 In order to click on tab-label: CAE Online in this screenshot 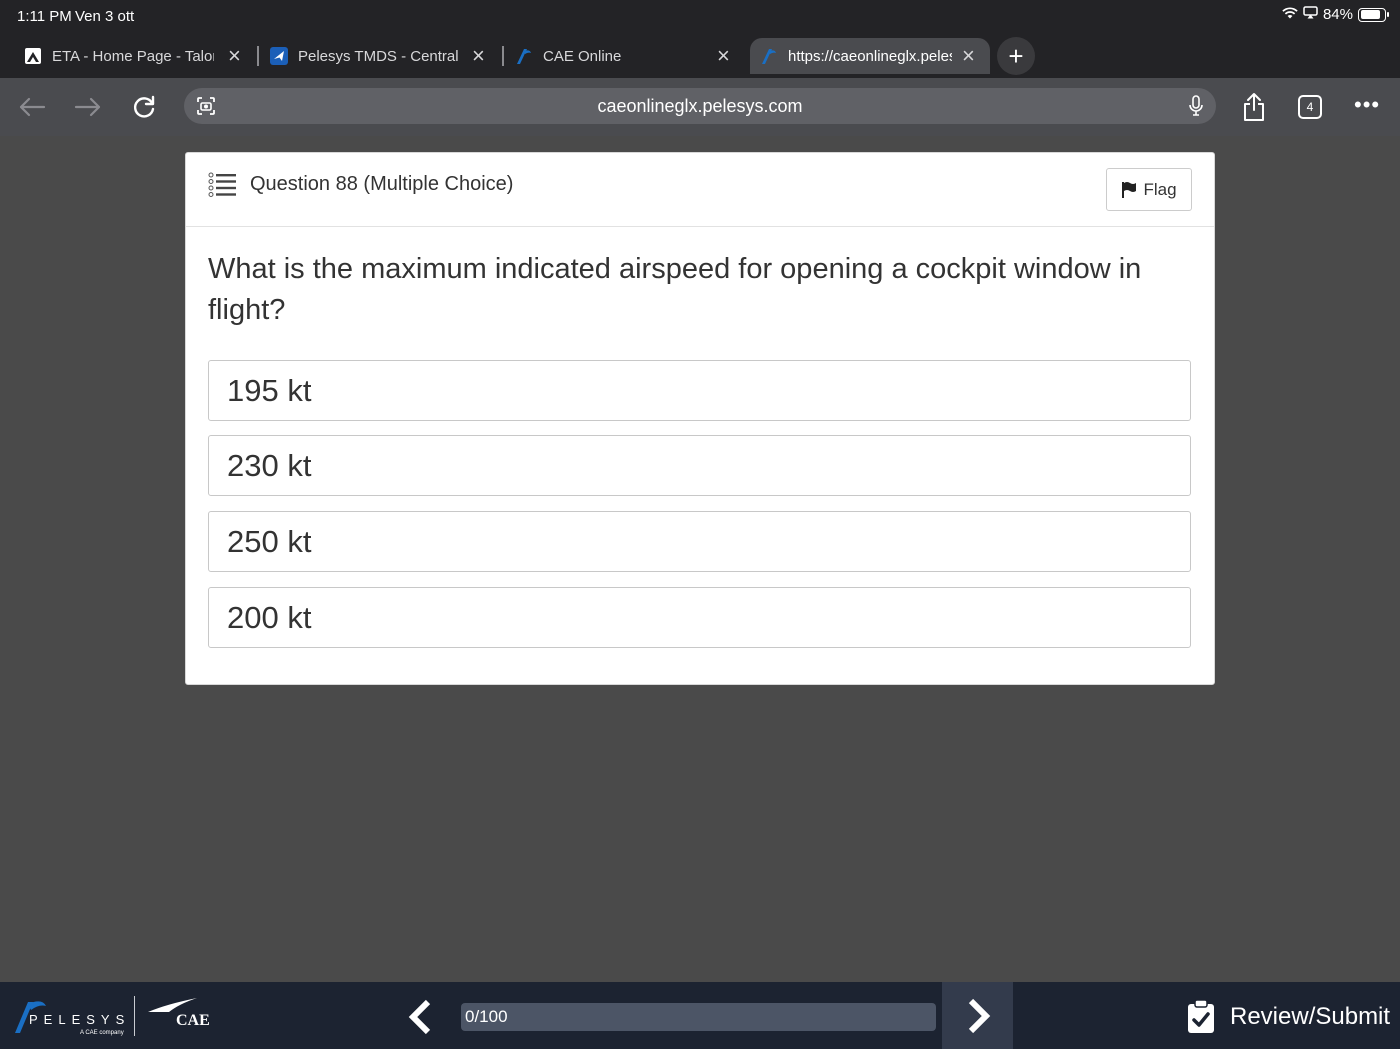, I will do `click(582, 56)`.